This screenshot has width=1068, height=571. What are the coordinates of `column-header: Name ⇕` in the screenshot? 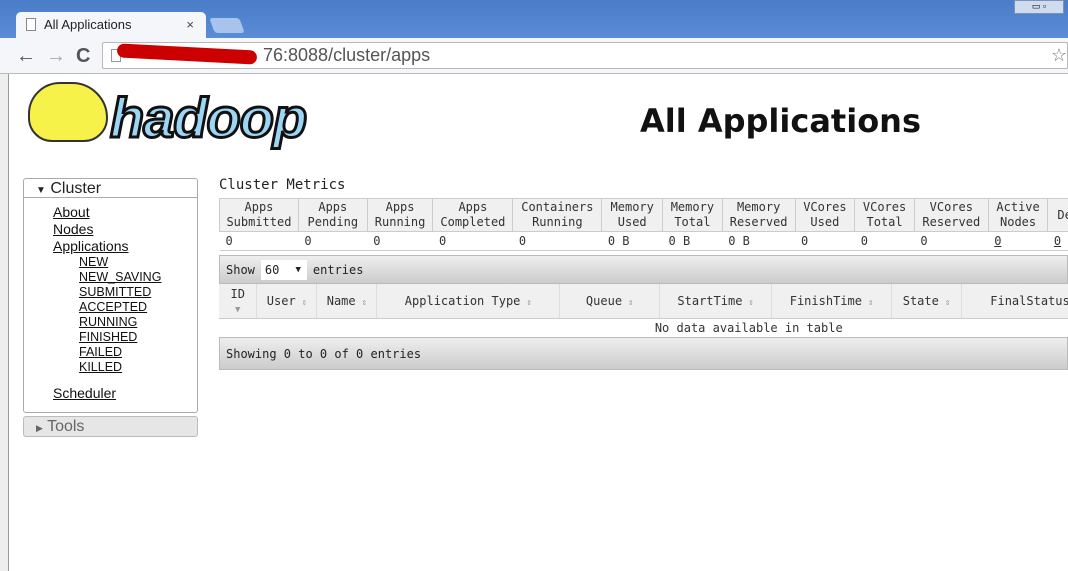 It's located at (347, 301).